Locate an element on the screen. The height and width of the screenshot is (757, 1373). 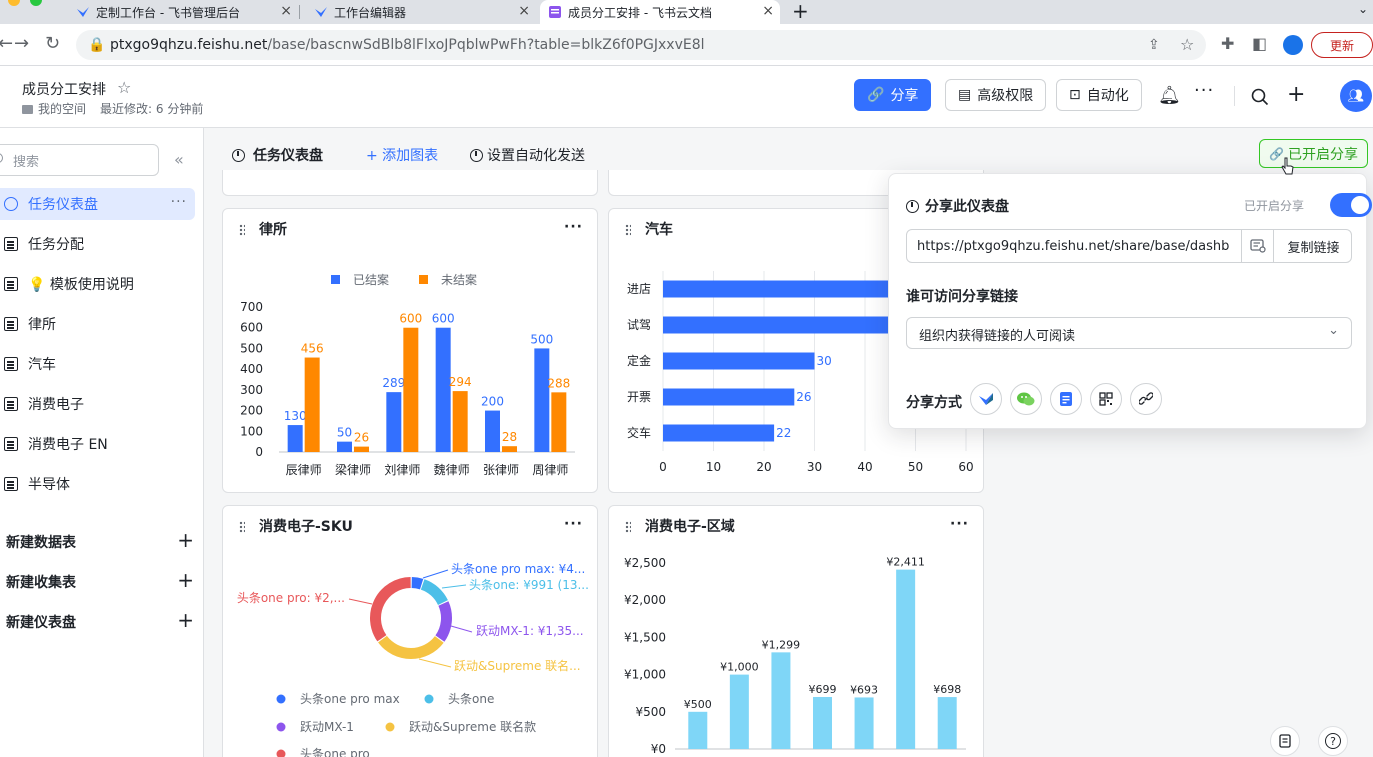
browser-tab-docs: 成员分工安排 - 飞书云文档 × is located at coordinates (660, 12).